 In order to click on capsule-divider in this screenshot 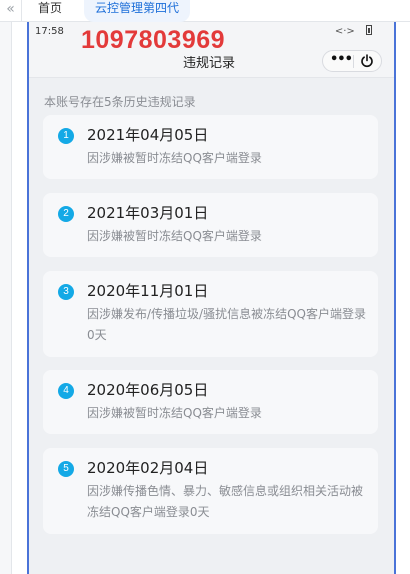, I will do `click(353, 61)`.